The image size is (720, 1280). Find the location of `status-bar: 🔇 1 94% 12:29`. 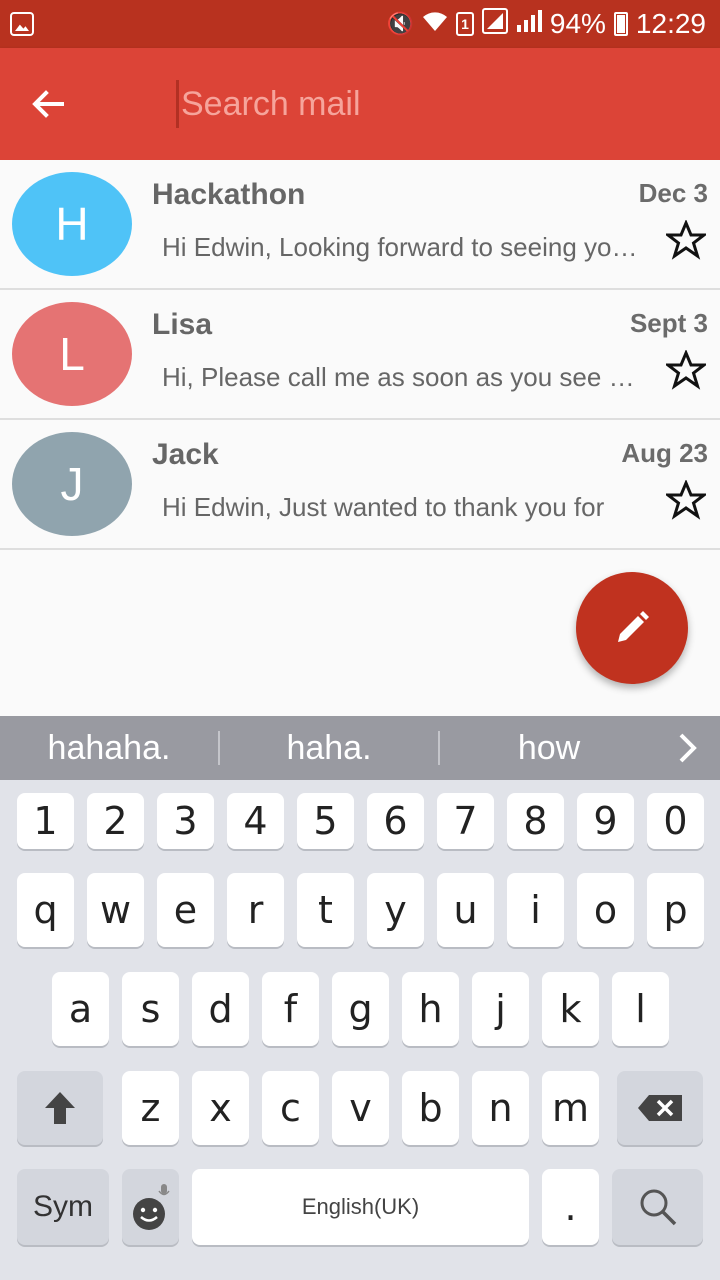

status-bar: 🔇 1 94% 12:29 is located at coordinates (360, 24).